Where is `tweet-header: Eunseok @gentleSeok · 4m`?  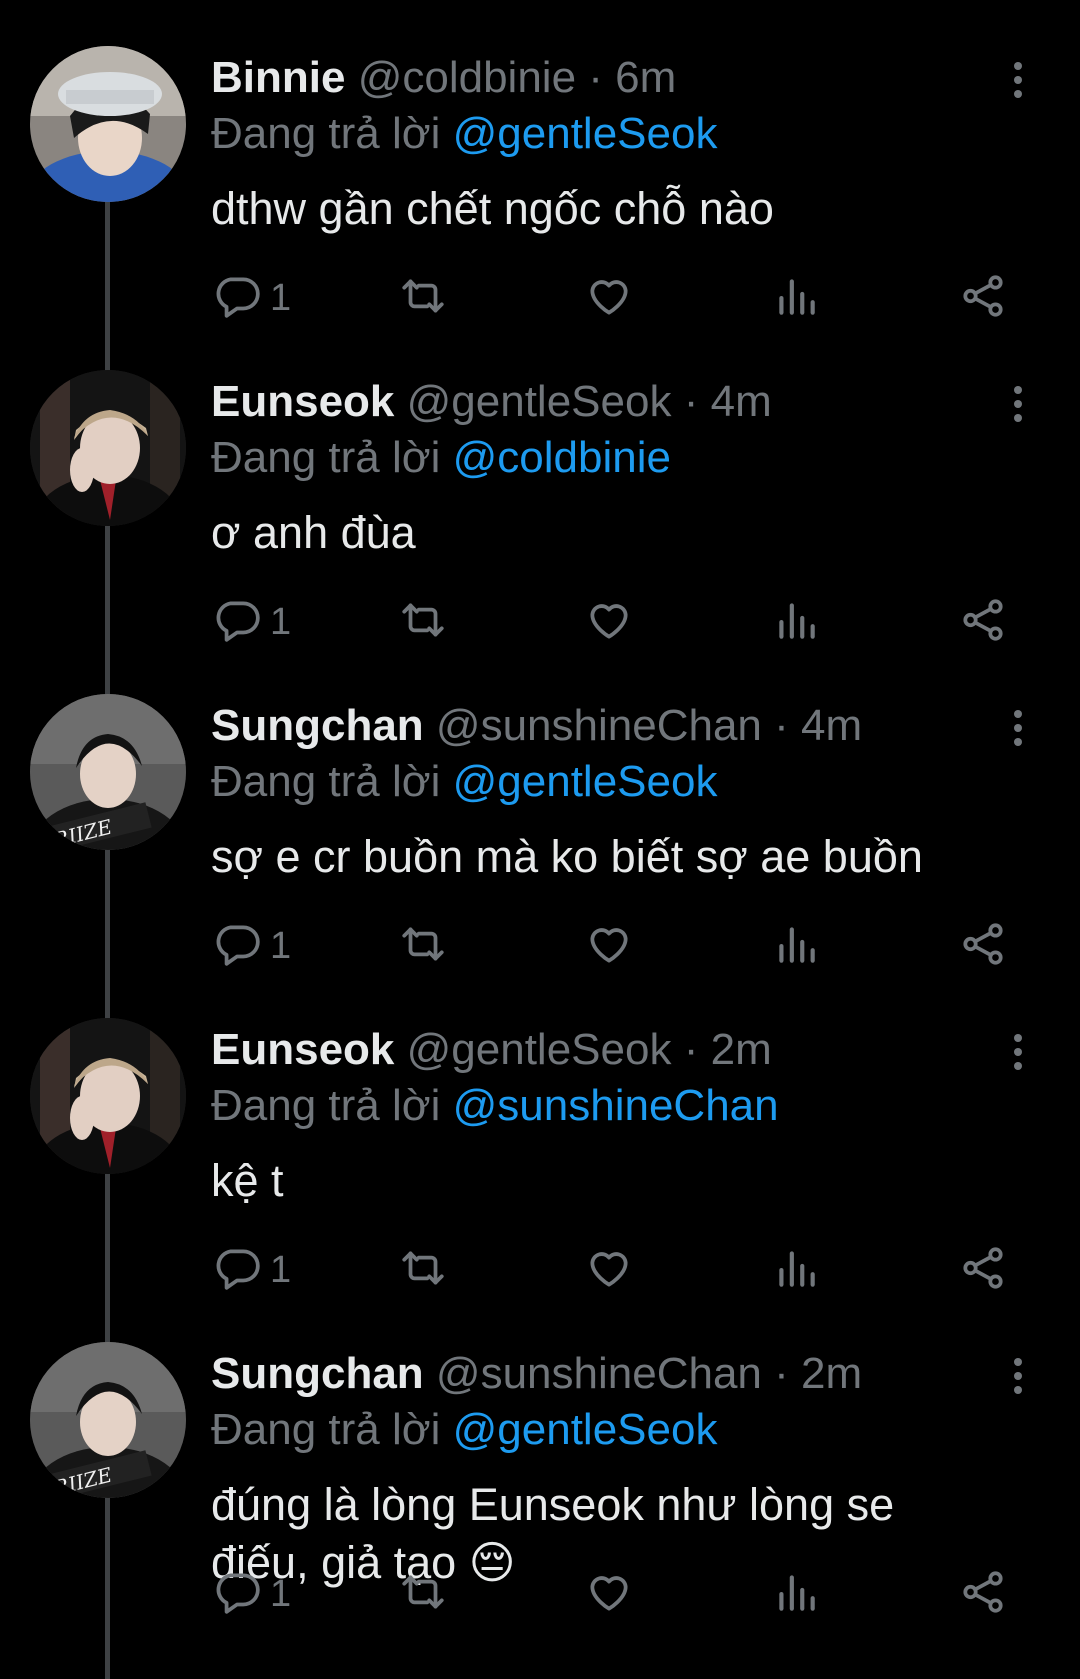
tweet-header: Eunseok @gentleSeok · 4m is located at coordinates (491, 402).